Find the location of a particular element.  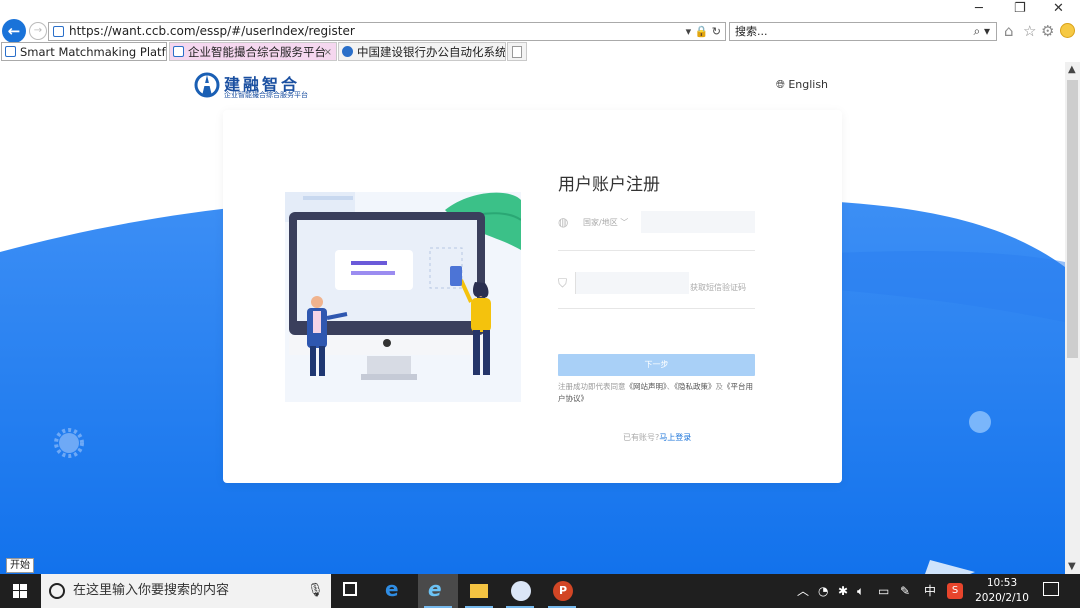

task-view-button is located at coordinates (351, 591).